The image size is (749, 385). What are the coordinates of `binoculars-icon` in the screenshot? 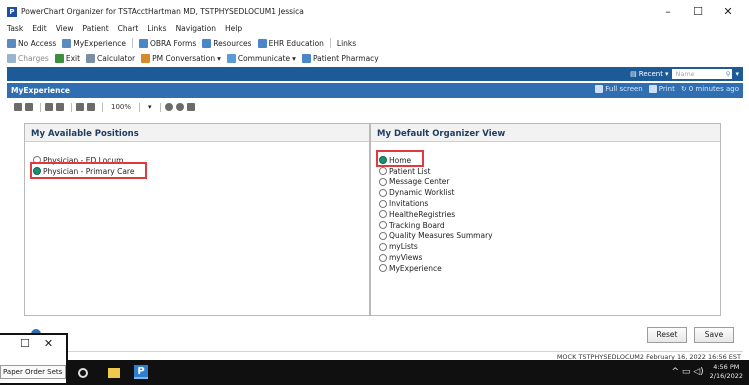 It's located at (18, 107).